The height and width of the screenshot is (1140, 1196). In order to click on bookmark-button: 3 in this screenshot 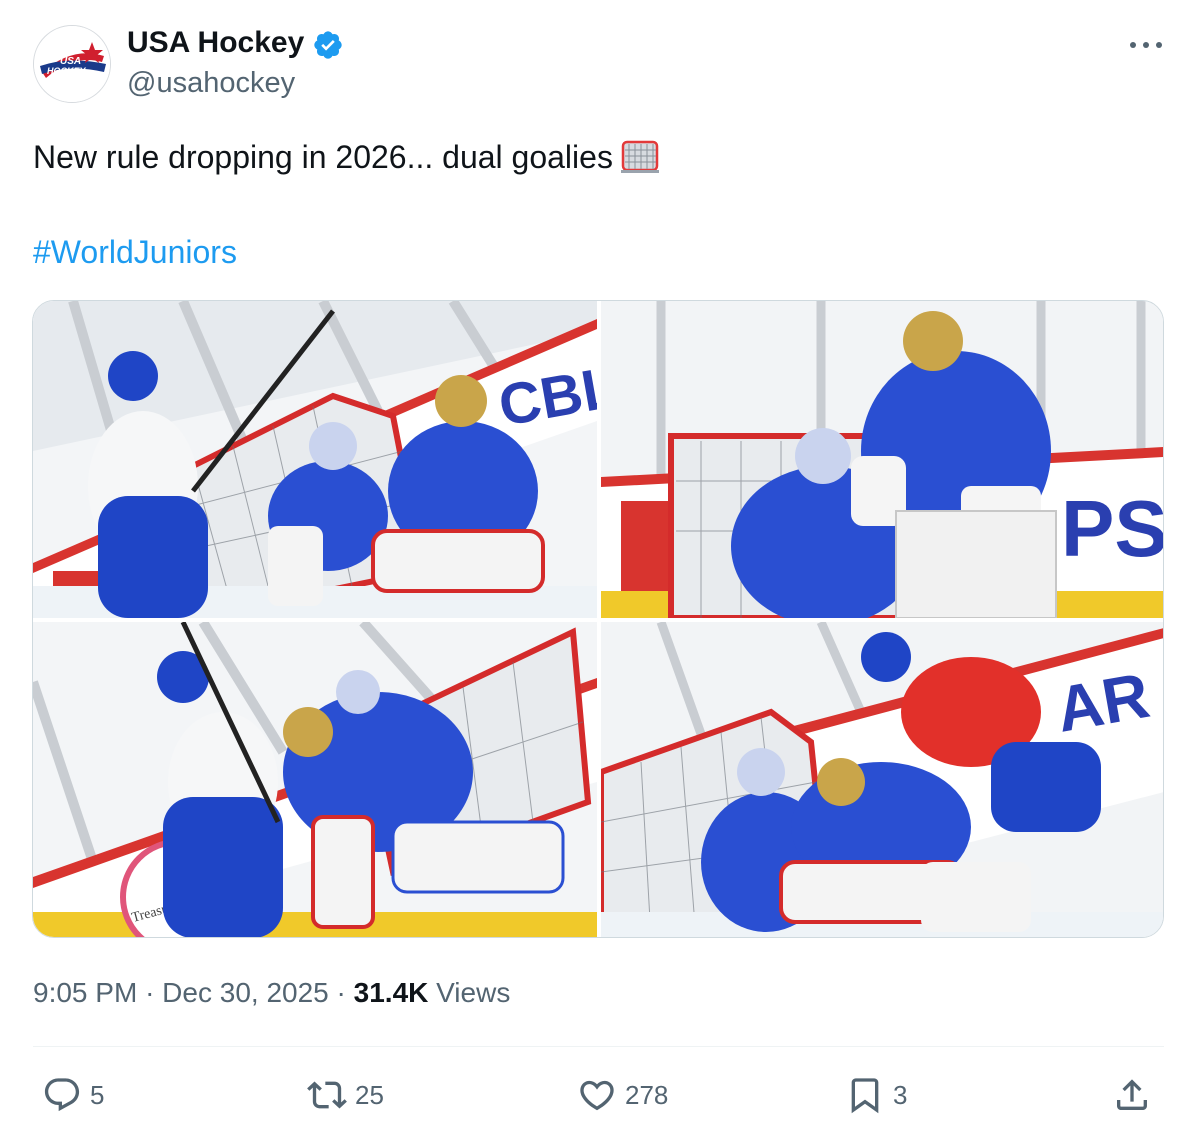, I will do `click(876, 1095)`.